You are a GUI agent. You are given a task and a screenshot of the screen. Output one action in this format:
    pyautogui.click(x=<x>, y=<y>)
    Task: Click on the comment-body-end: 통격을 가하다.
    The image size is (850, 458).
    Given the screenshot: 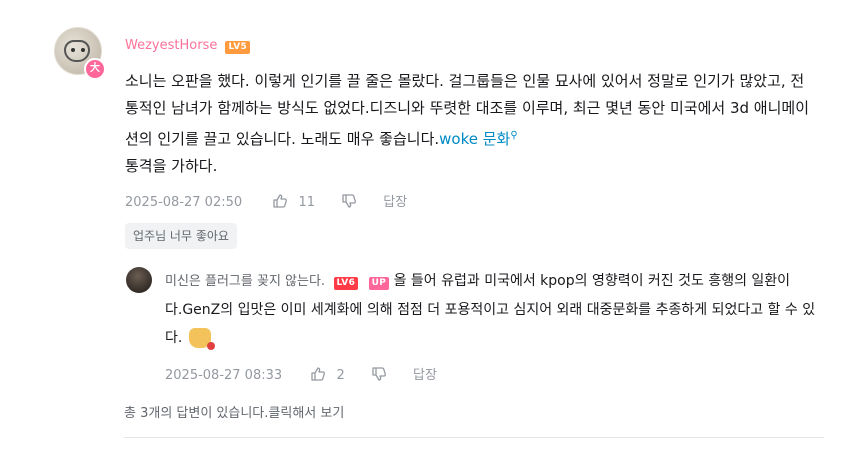 What is the action you would take?
    pyautogui.click(x=171, y=166)
    